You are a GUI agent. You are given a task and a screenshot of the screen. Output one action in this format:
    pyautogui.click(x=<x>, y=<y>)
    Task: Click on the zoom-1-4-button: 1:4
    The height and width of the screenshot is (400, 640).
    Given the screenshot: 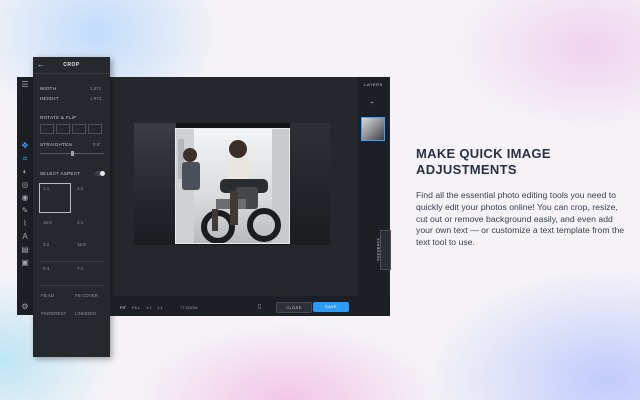 What is the action you would take?
    pyautogui.click(x=160, y=307)
    